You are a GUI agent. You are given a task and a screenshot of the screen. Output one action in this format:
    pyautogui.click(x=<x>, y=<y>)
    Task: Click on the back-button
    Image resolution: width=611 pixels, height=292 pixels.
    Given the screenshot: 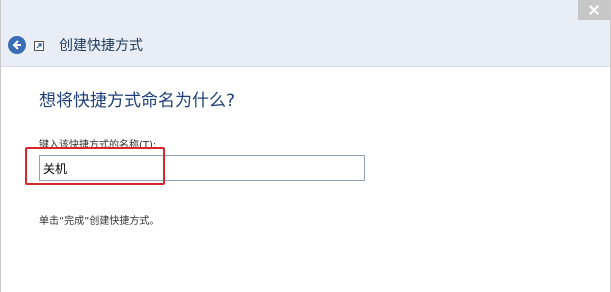 What is the action you would take?
    pyautogui.click(x=17, y=45)
    